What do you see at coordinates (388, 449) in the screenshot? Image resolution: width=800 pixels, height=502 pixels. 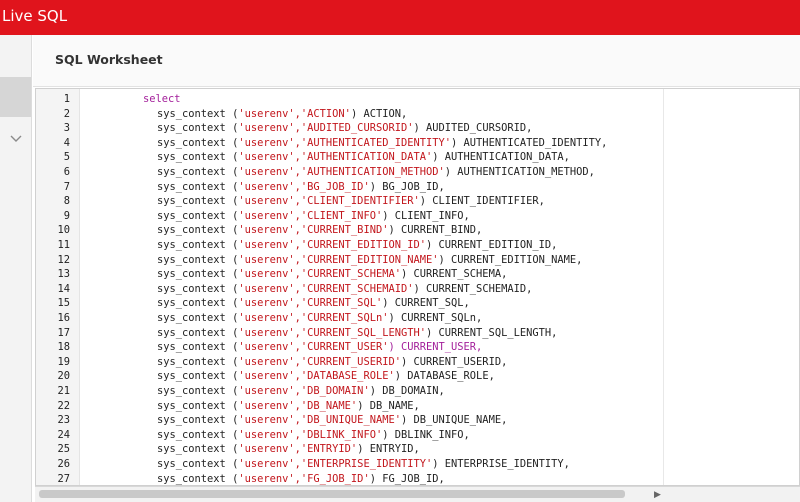 I see `column-alias: ) ENTRYID,` at bounding box center [388, 449].